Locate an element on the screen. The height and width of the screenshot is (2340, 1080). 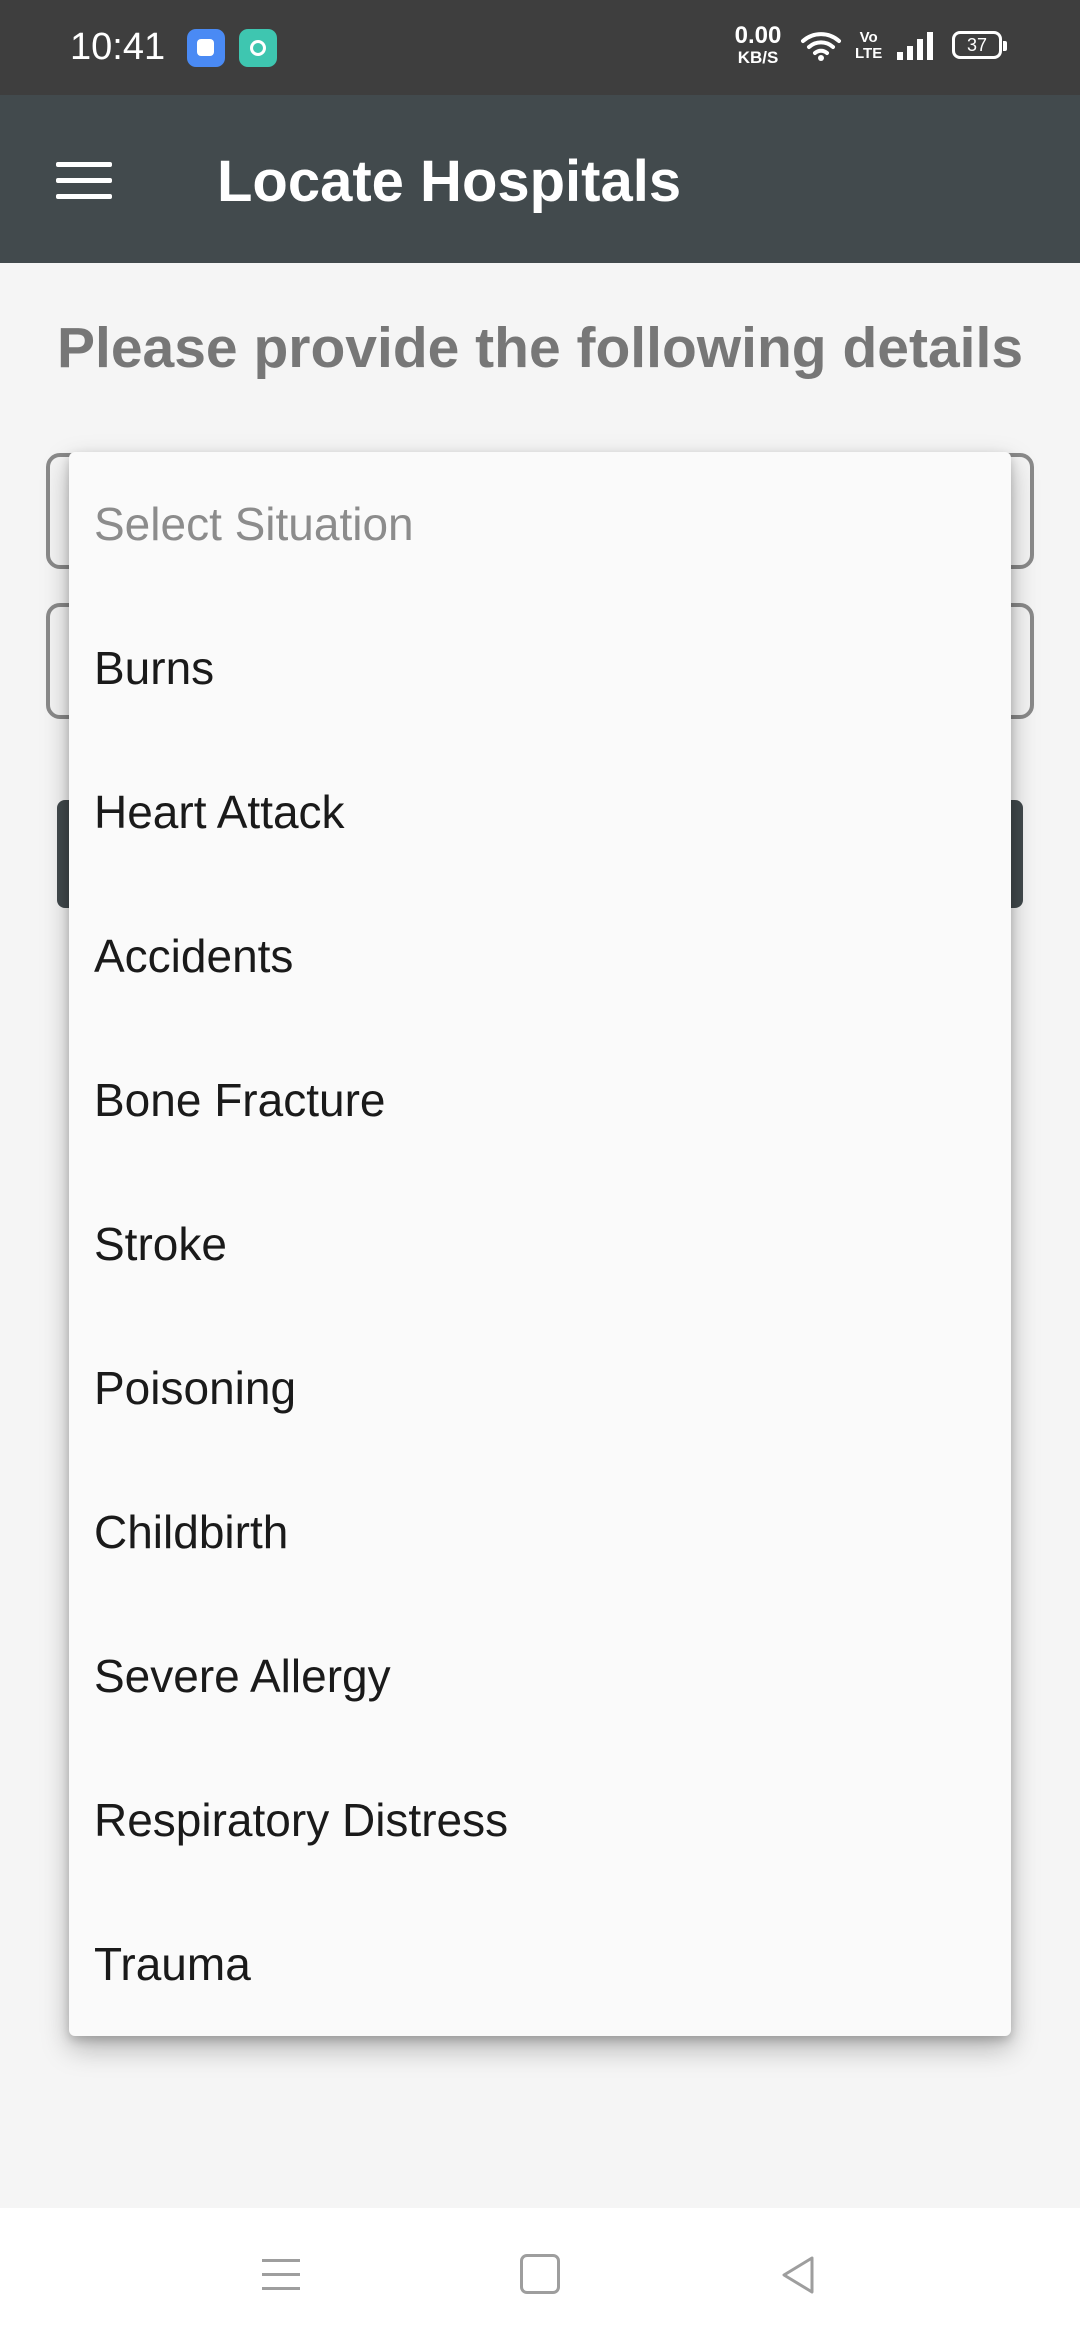
volte-icon: Vo LTE is located at coordinates (868, 46).